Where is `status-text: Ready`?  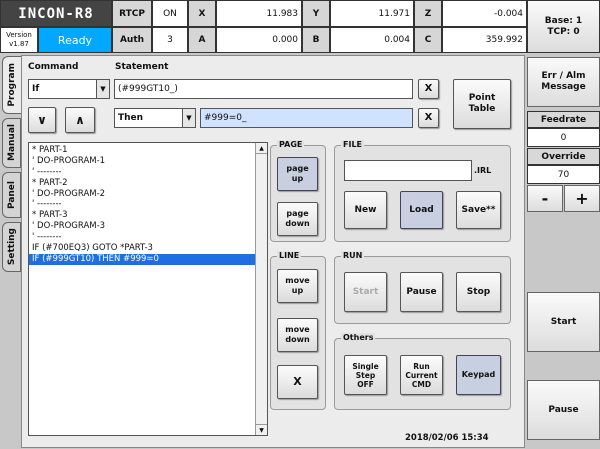 status-text: Ready is located at coordinates (75, 40).